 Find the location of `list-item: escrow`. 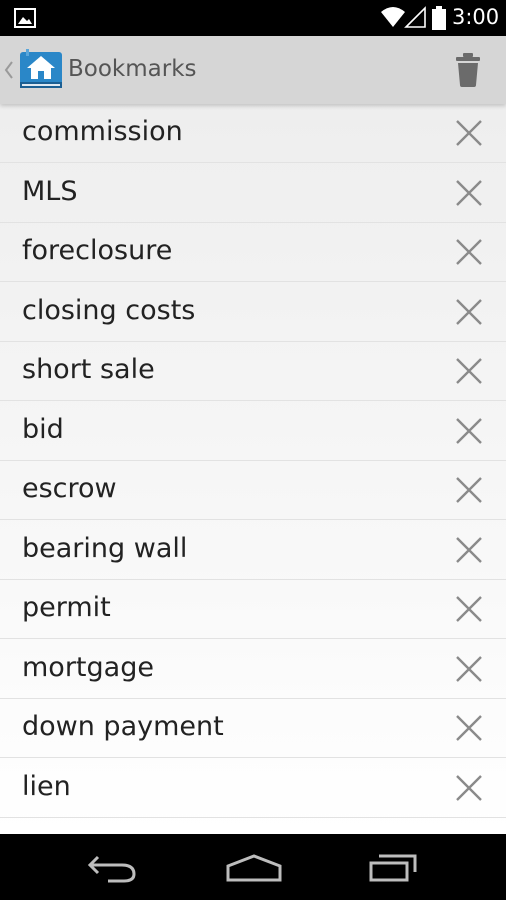

list-item: escrow is located at coordinates (253, 490).